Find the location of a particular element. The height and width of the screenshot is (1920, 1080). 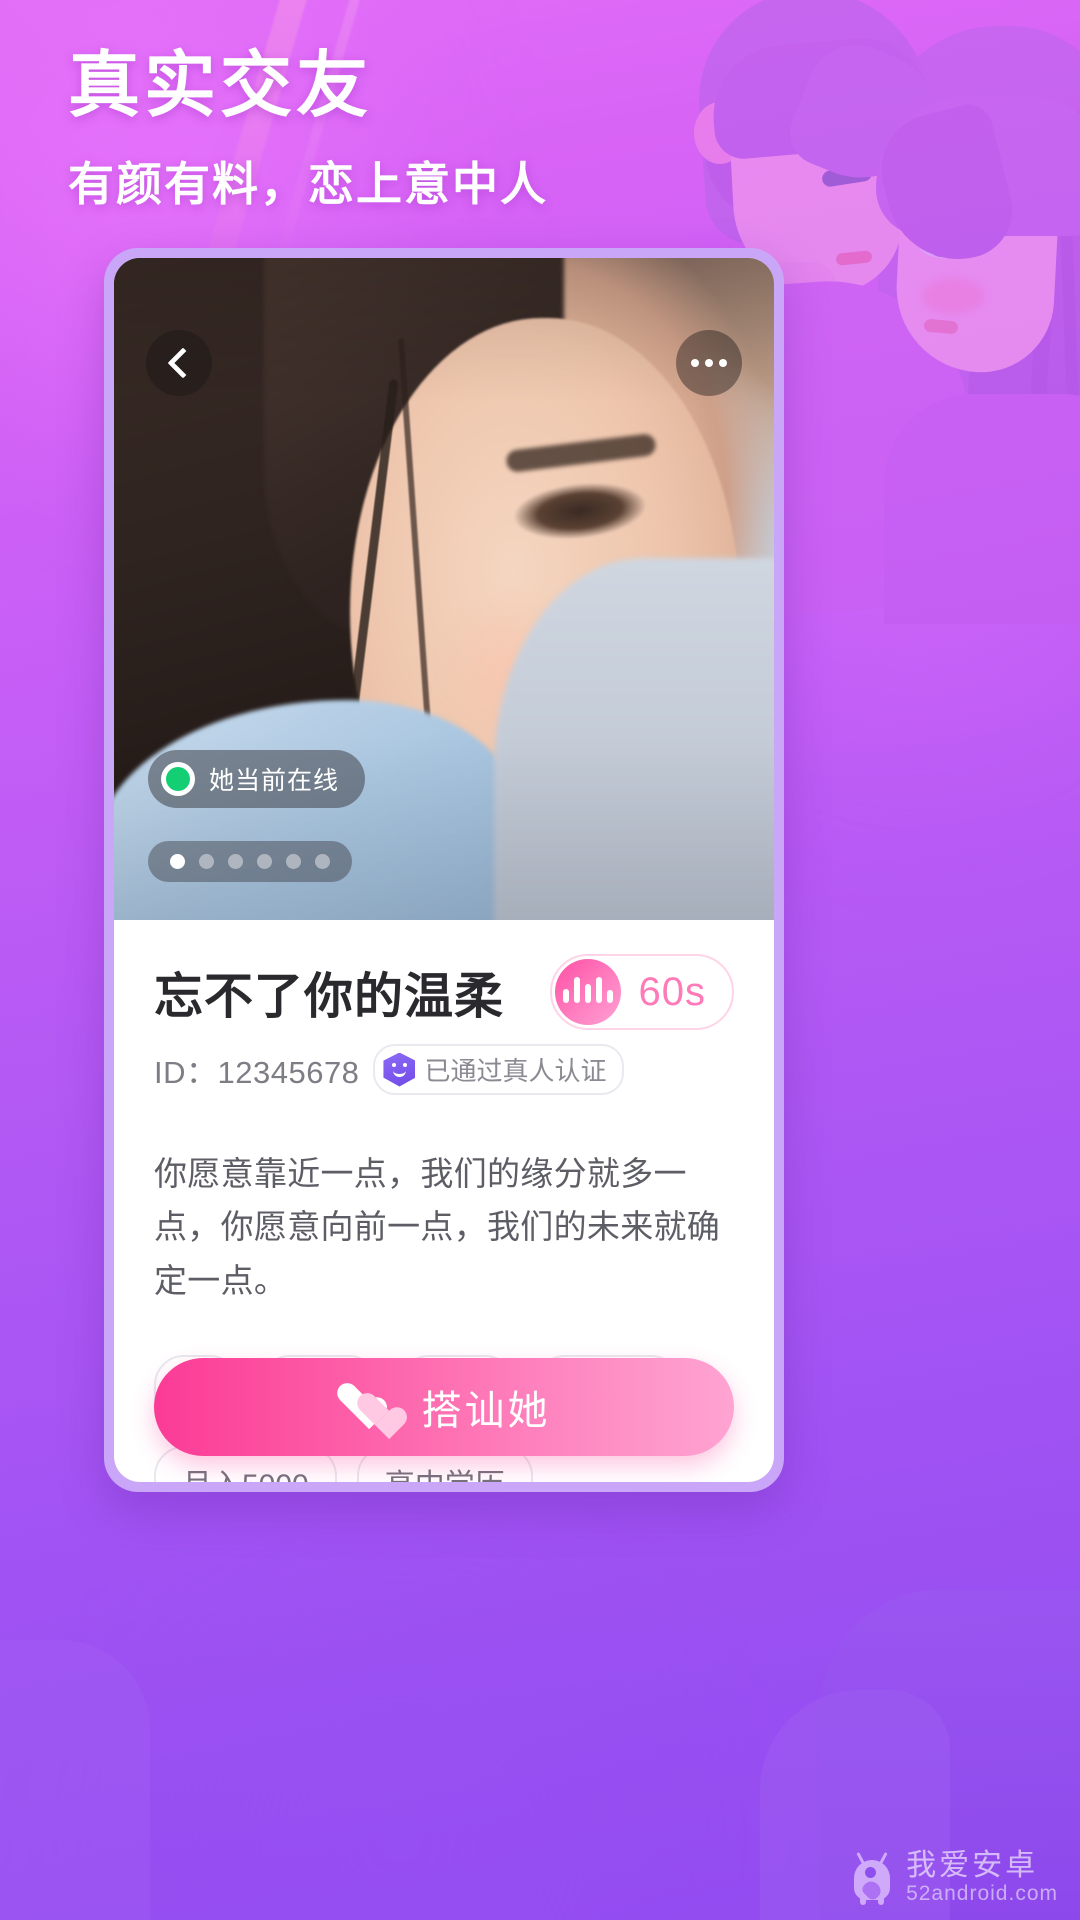

profile-title-row: 忘不了你的温柔 60s is located at coordinates (444, 992).